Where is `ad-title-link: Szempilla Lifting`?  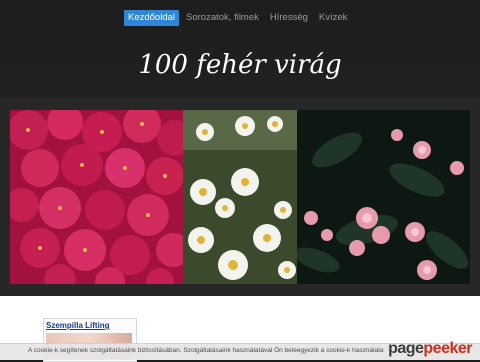 ad-title-link: Szempilla Lifting is located at coordinates (78, 325).